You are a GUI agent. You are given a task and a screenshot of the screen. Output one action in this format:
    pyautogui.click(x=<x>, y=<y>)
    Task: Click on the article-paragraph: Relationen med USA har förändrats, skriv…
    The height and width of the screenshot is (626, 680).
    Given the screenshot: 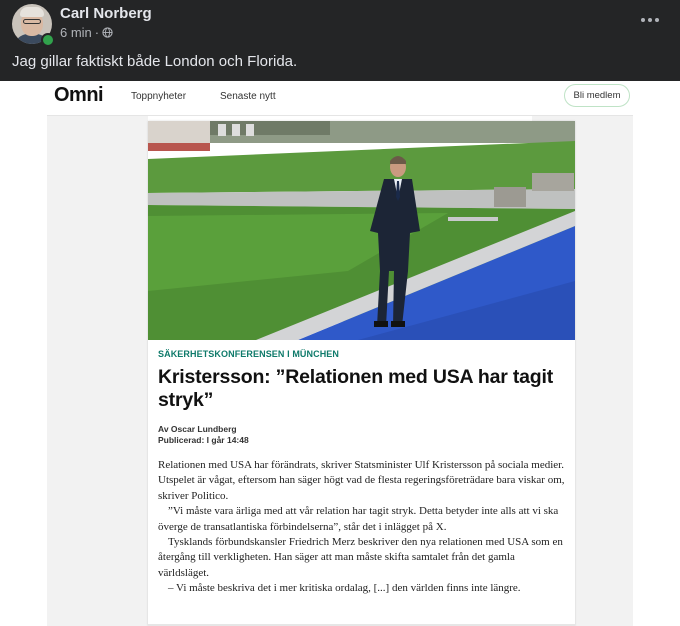 What is the action you would take?
    pyautogui.click(x=361, y=480)
    